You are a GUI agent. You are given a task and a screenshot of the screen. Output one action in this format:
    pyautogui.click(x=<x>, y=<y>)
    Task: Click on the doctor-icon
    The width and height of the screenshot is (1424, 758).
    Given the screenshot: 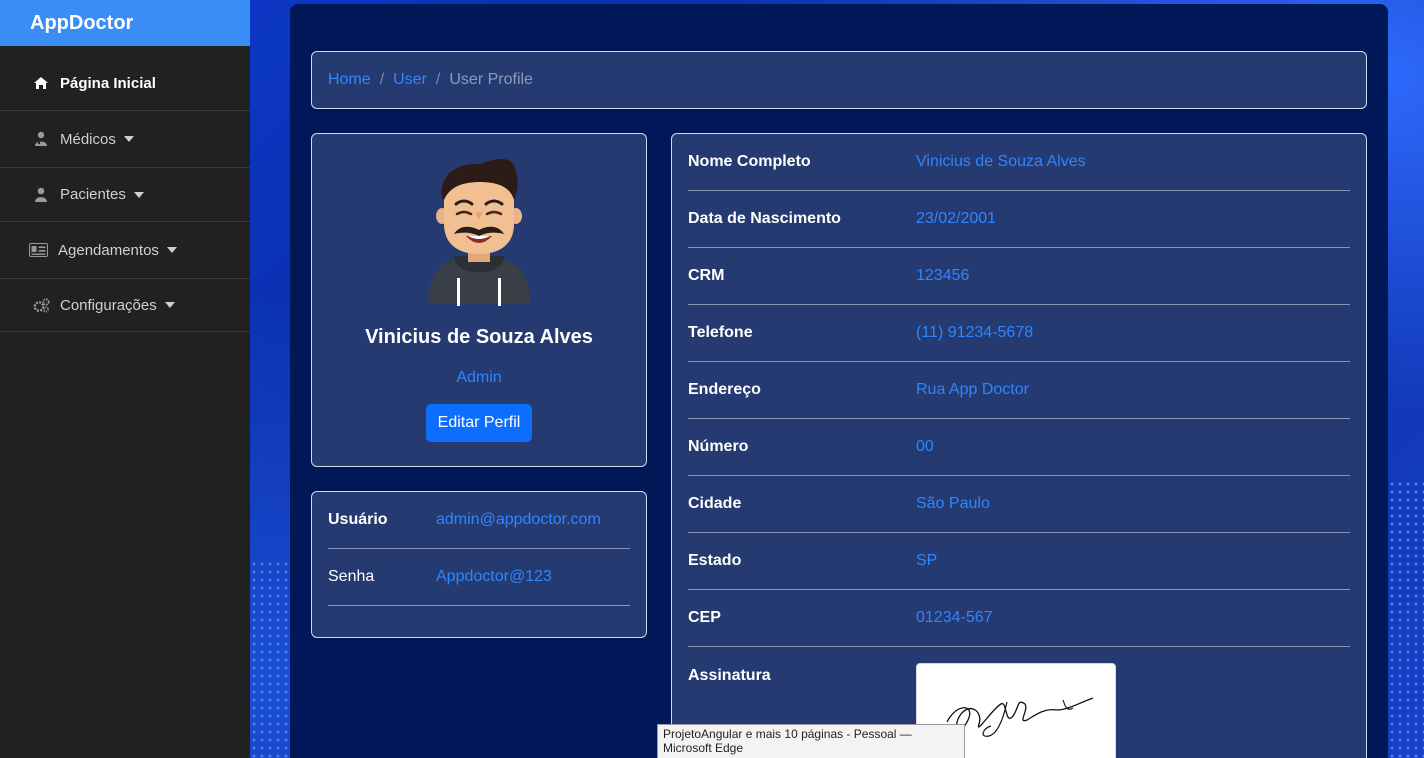 What is the action you would take?
    pyautogui.click(x=41, y=139)
    